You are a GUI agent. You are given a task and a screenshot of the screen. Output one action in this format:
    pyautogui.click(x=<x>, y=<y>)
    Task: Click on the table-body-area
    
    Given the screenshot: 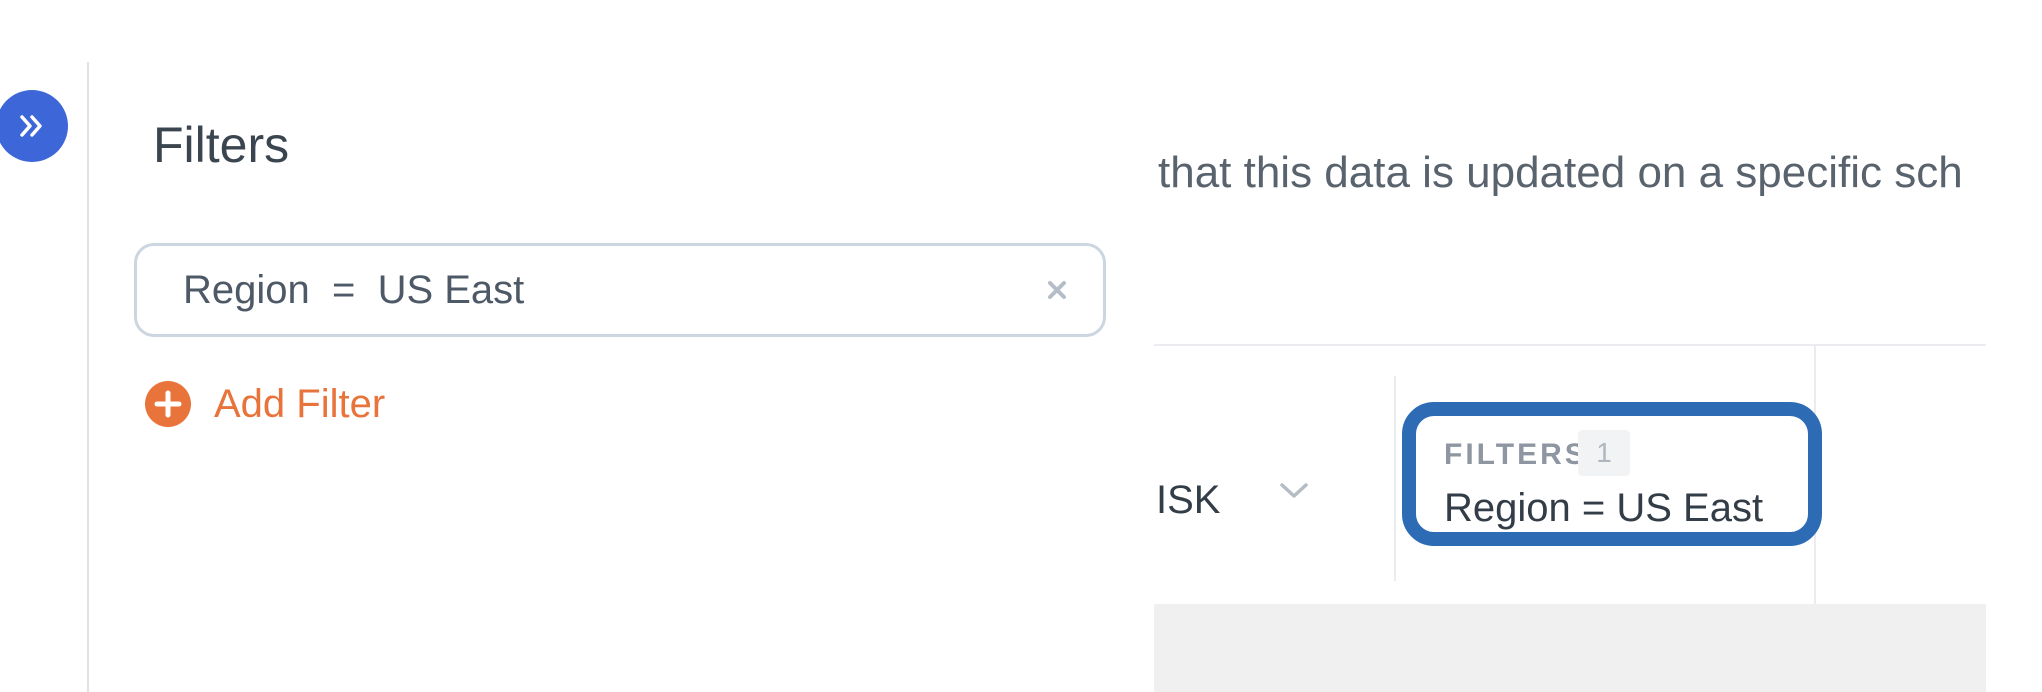 What is the action you would take?
    pyautogui.click(x=1570, y=648)
    